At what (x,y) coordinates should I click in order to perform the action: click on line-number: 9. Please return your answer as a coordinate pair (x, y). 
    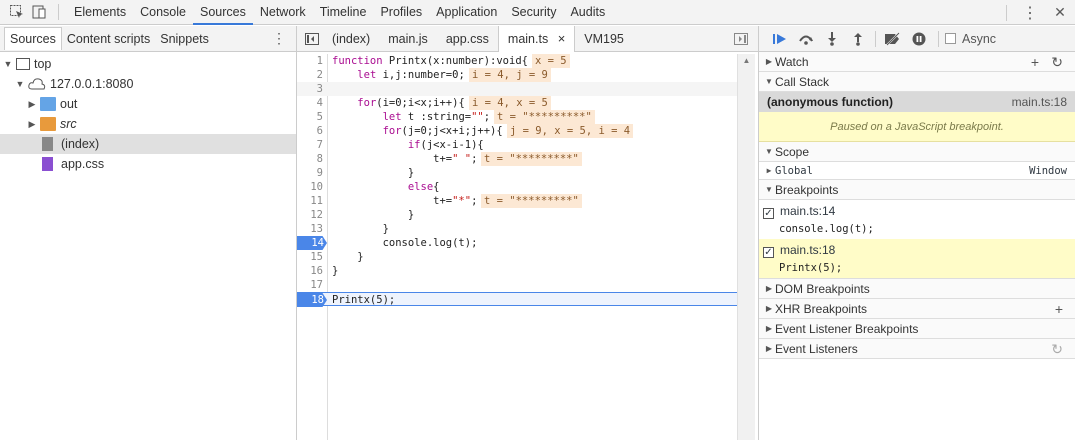
    Looking at the image, I should click on (311, 173).